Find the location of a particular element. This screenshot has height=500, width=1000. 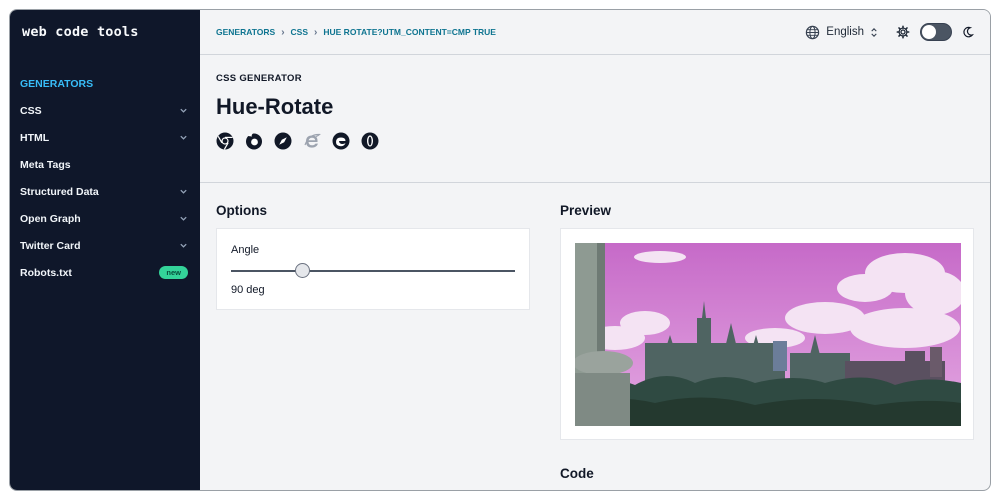

sidebar-item-label: Meta Tags is located at coordinates (45, 164).